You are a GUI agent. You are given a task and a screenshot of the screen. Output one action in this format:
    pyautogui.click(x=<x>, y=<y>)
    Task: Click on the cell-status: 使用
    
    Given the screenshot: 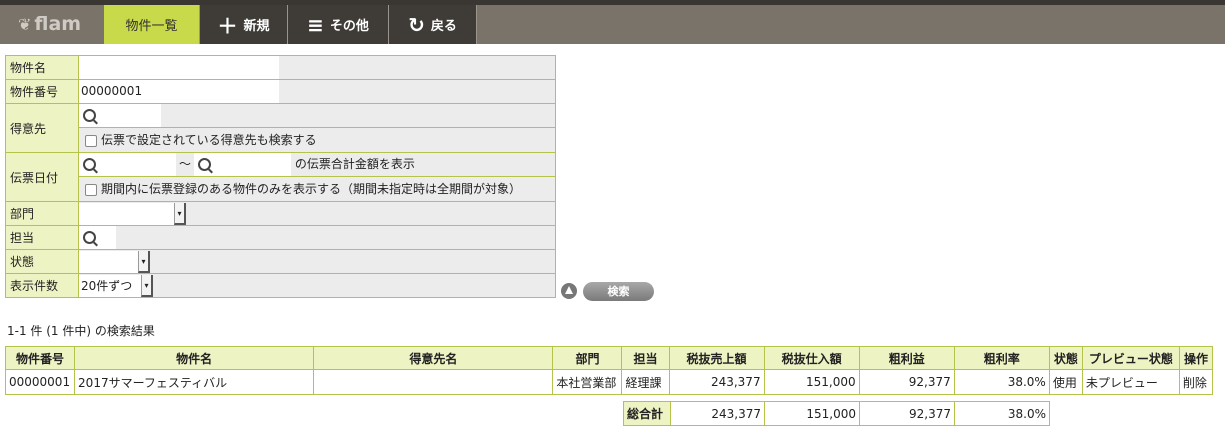 What is the action you would take?
    pyautogui.click(x=1065, y=382)
    